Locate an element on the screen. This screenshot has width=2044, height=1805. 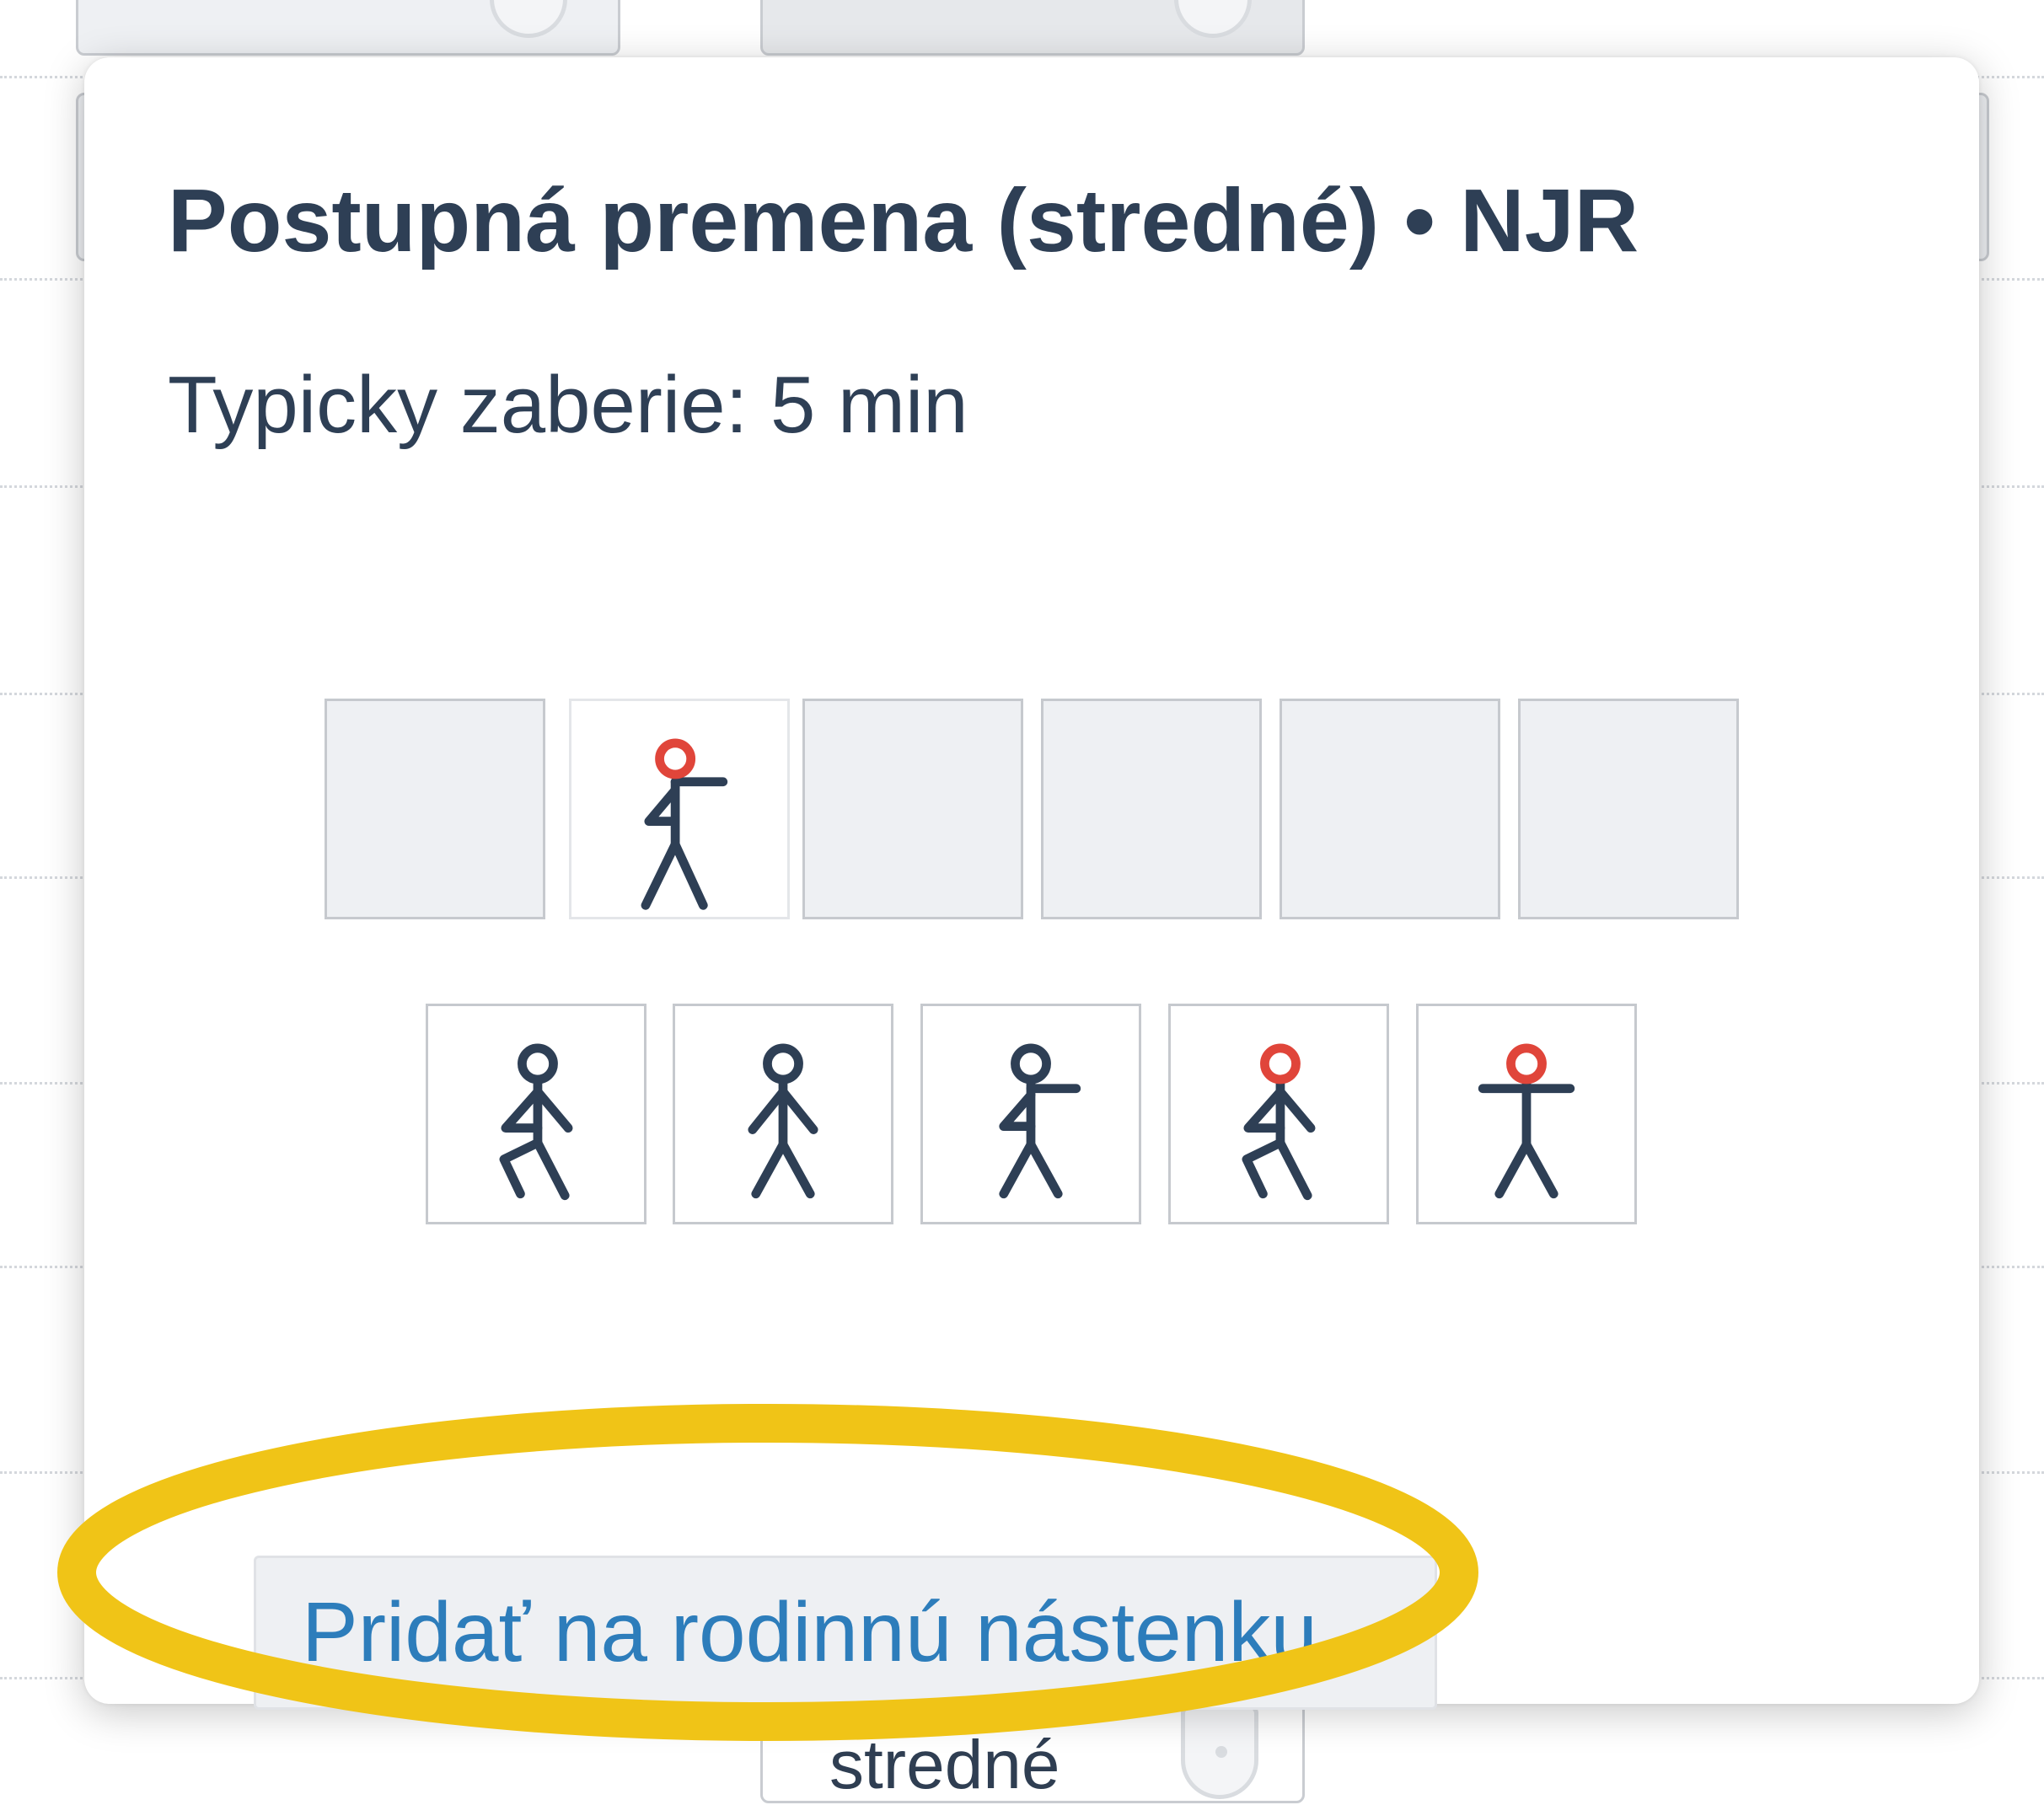
choice-figure-walk is located at coordinates (783, 1114).